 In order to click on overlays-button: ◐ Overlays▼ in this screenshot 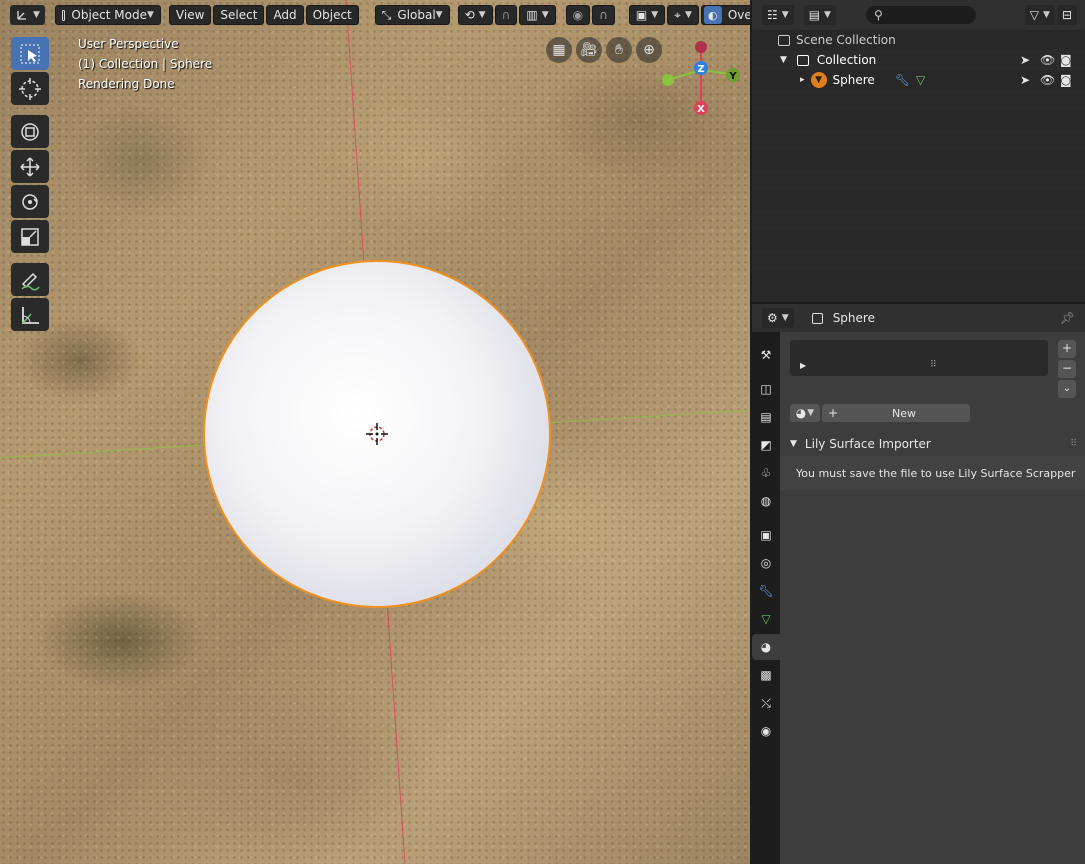, I will do `click(725, 15)`.